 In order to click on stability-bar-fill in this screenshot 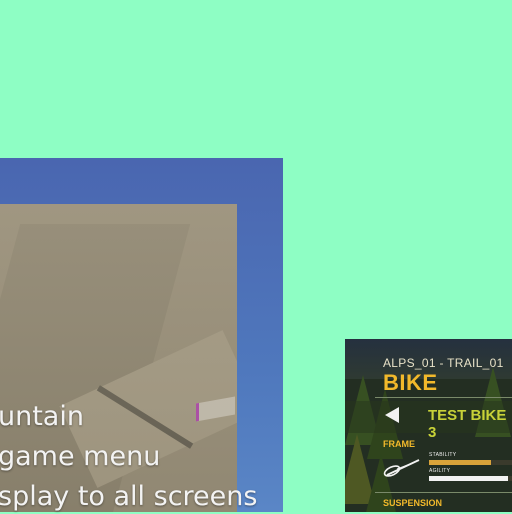, I will do `click(460, 462)`.